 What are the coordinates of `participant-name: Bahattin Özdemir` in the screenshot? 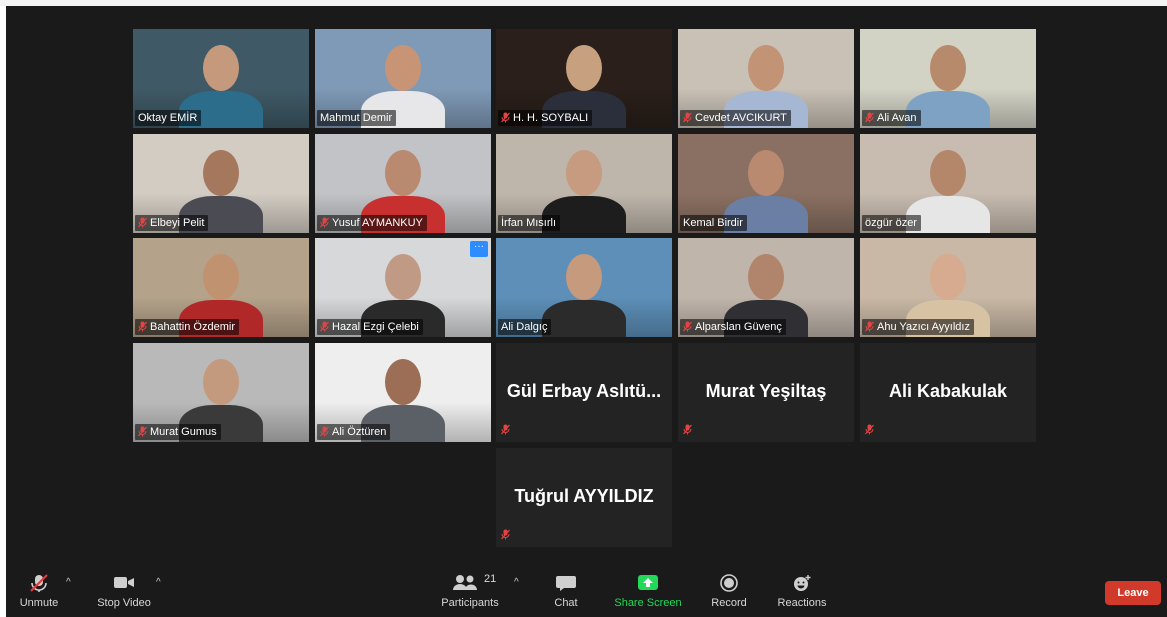 It's located at (192, 327).